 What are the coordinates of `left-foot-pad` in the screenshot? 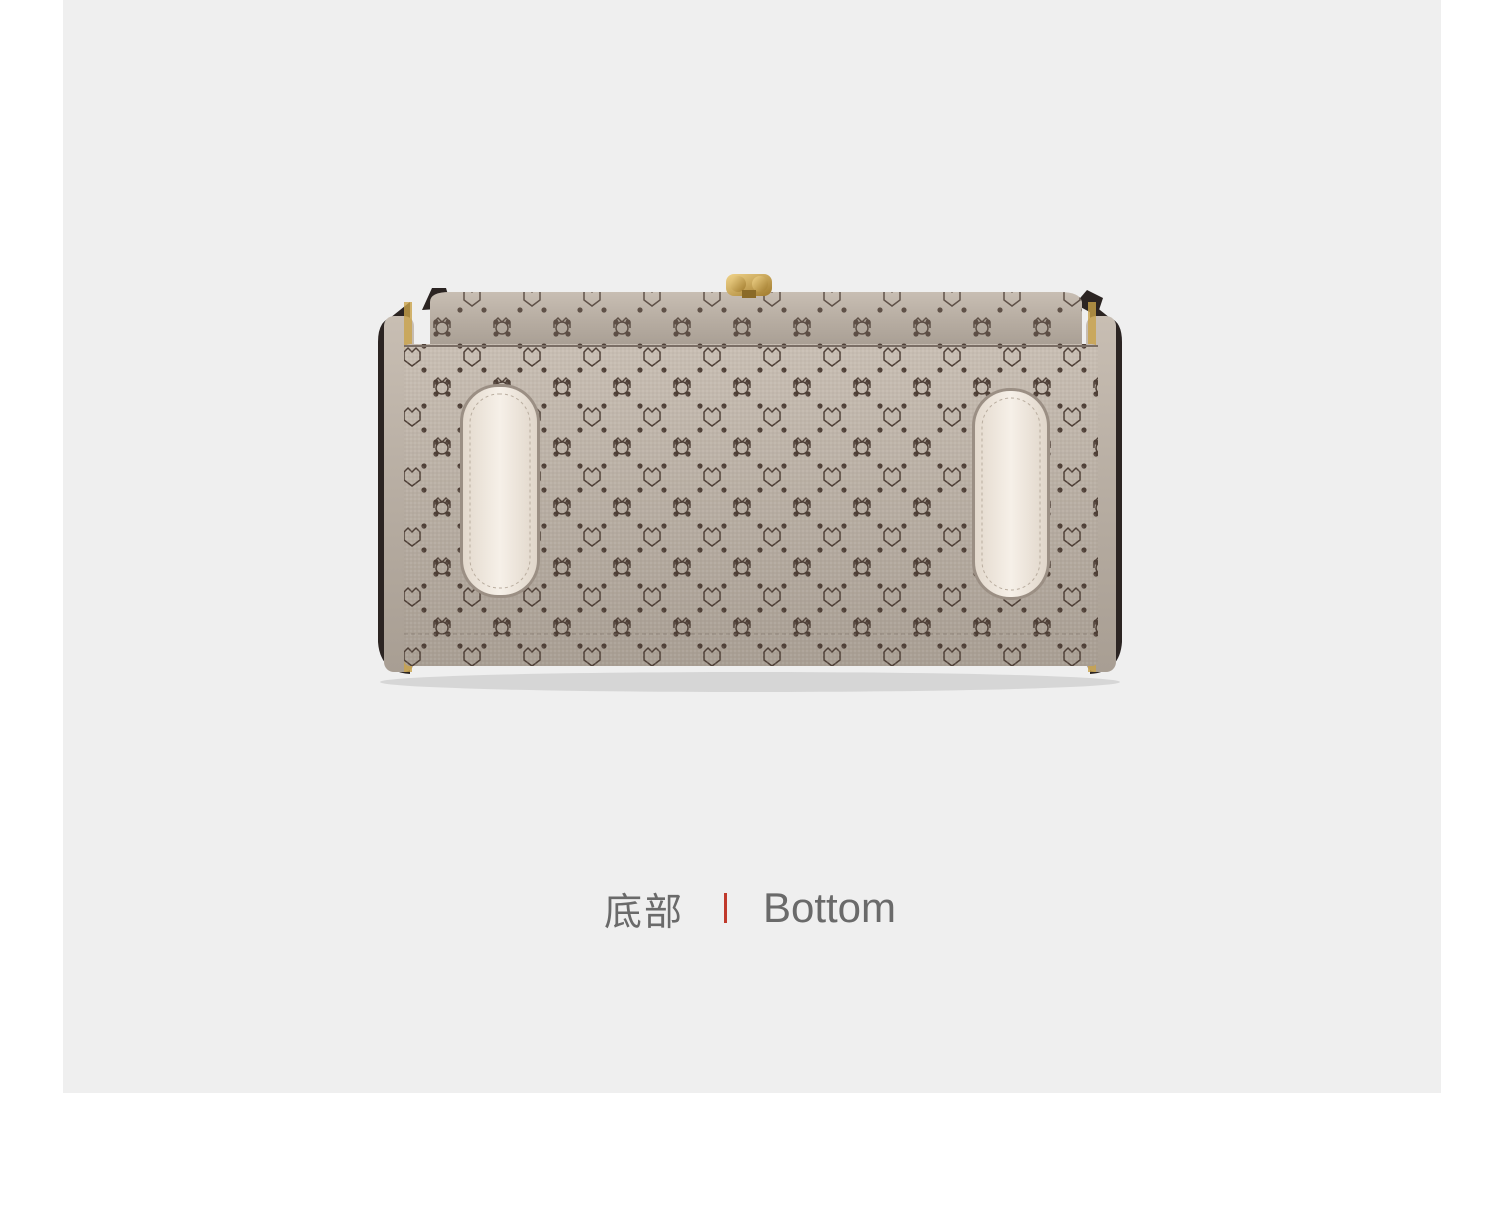 It's located at (500, 491).